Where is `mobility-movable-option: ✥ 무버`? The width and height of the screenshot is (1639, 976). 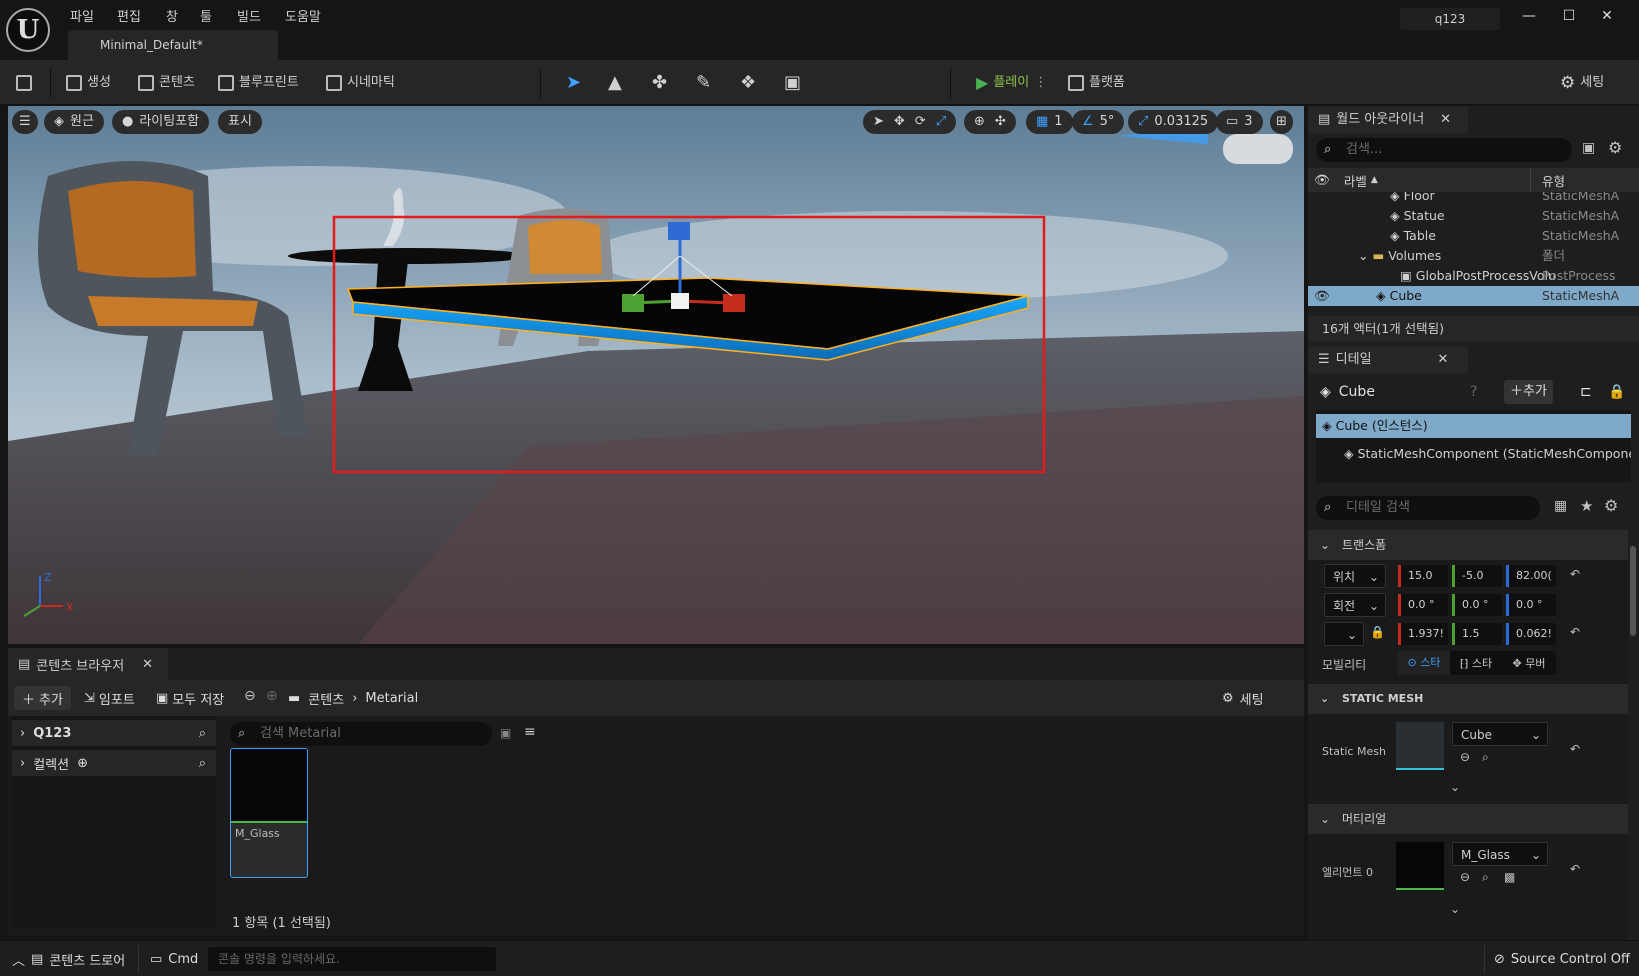 mobility-movable-option: ✥ 무버 is located at coordinates (1529, 663).